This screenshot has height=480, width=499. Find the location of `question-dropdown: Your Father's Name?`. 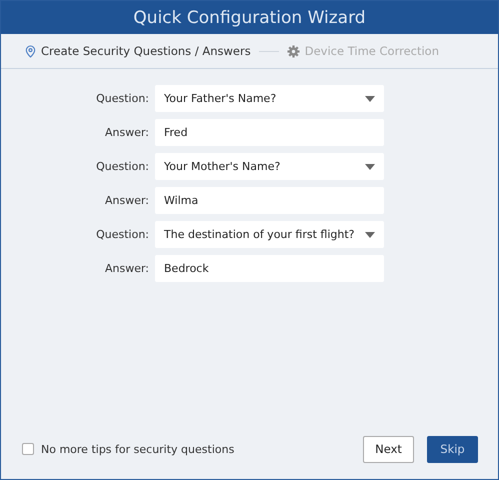

question-dropdown: Your Father's Name? is located at coordinates (269, 98).